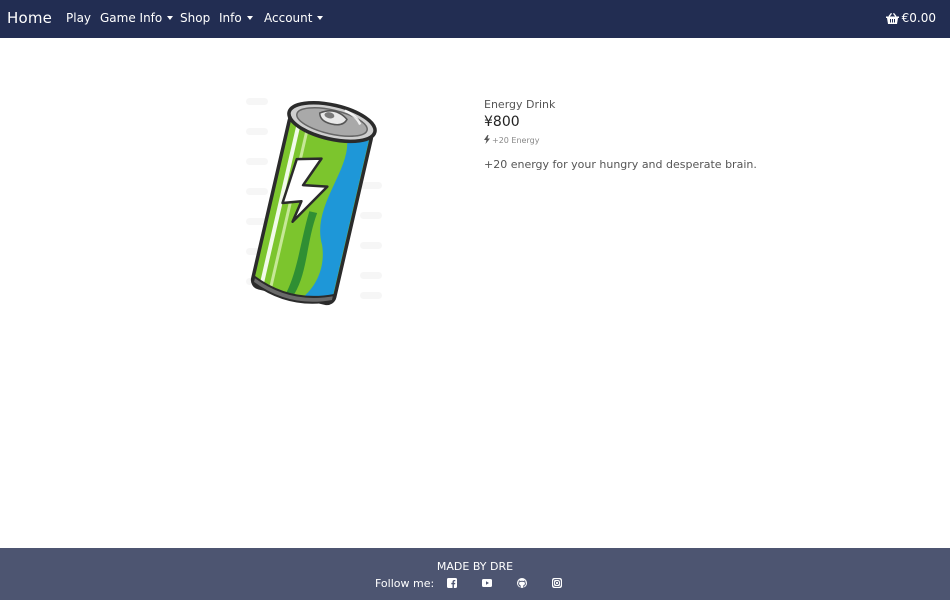  Describe the element at coordinates (405, 583) in the screenshot. I see `follow-label: Follow me:` at that location.